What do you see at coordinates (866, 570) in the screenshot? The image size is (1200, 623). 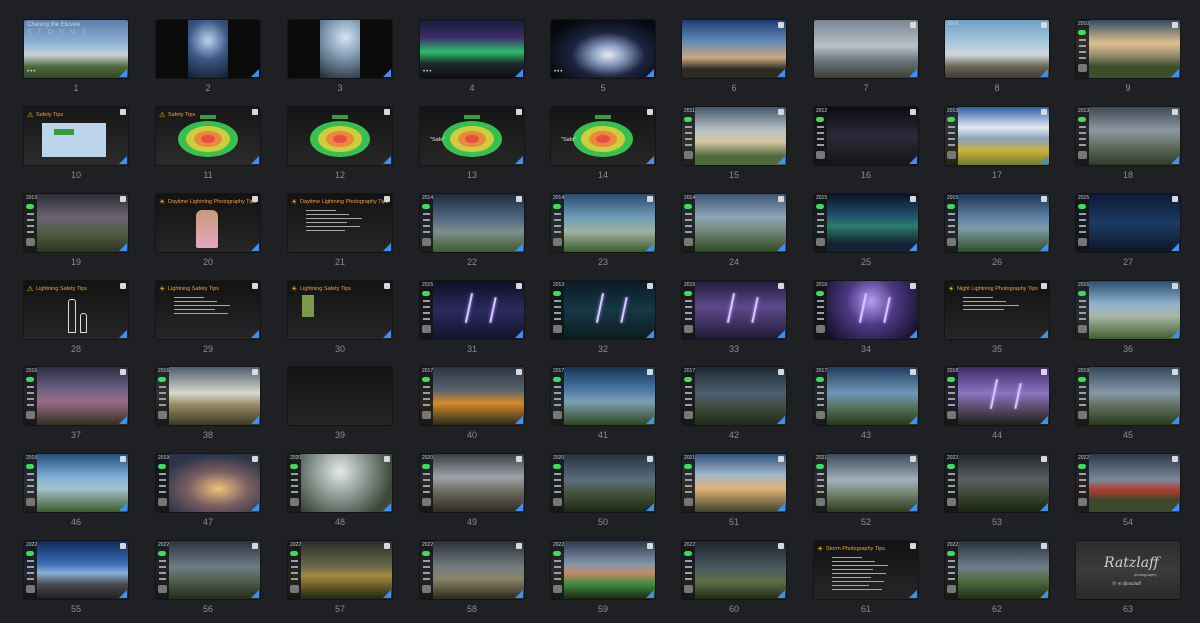 I see `slide-thumbnail: ☀ Storm Photography Tips` at bounding box center [866, 570].